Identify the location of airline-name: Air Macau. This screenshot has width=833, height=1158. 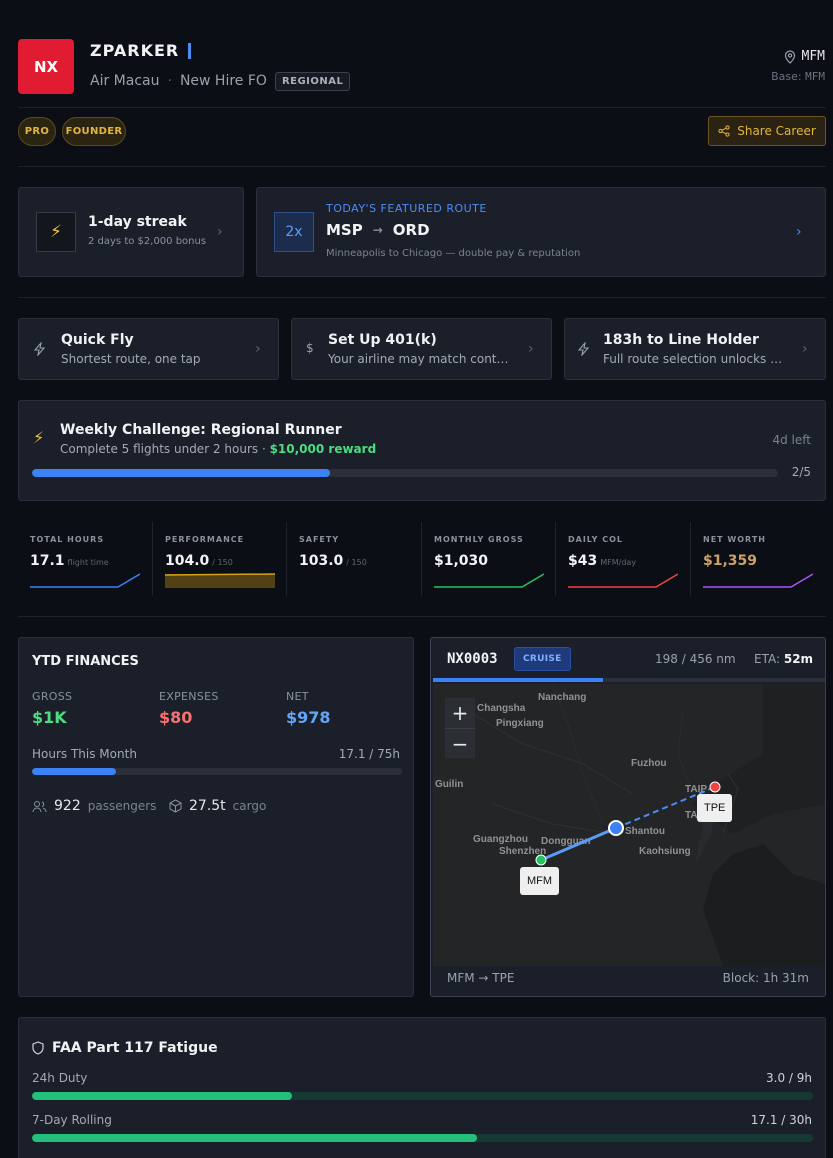
(125, 81).